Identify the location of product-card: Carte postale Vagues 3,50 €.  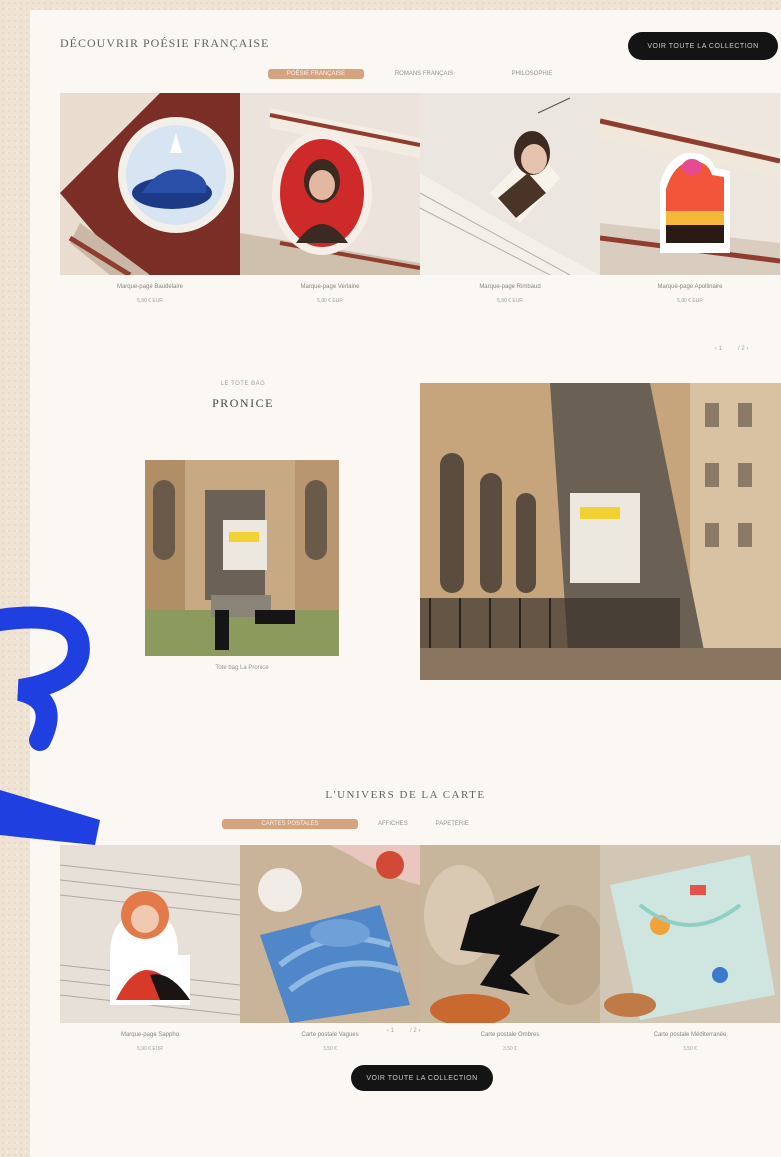
(330, 948).